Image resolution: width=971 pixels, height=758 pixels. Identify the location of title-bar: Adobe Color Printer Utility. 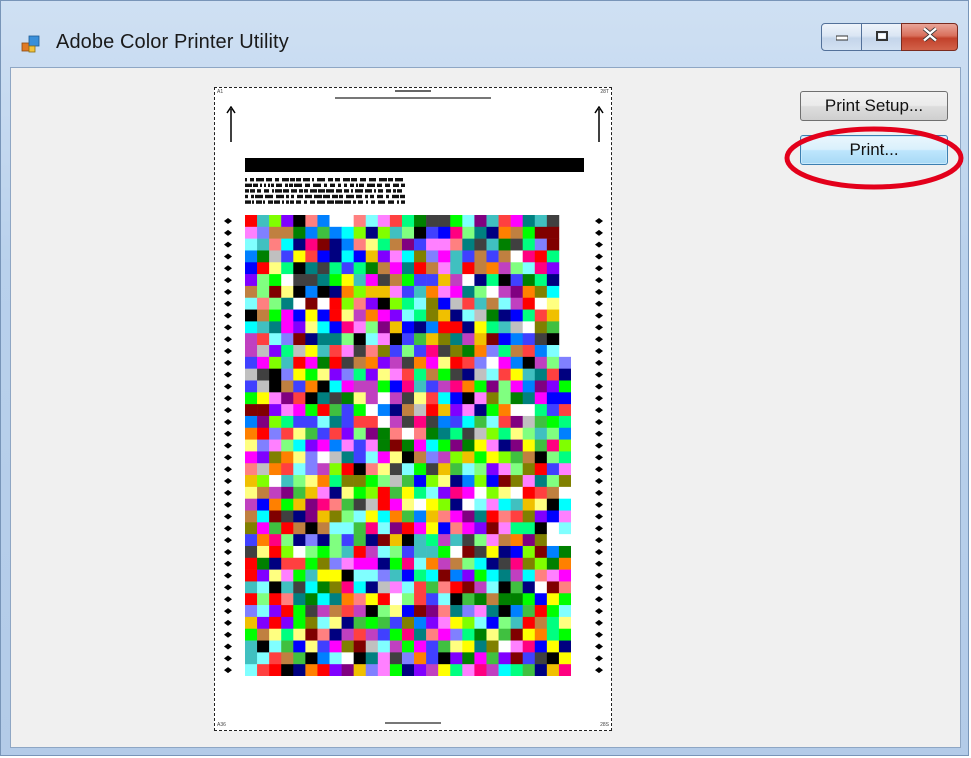
(484, 33).